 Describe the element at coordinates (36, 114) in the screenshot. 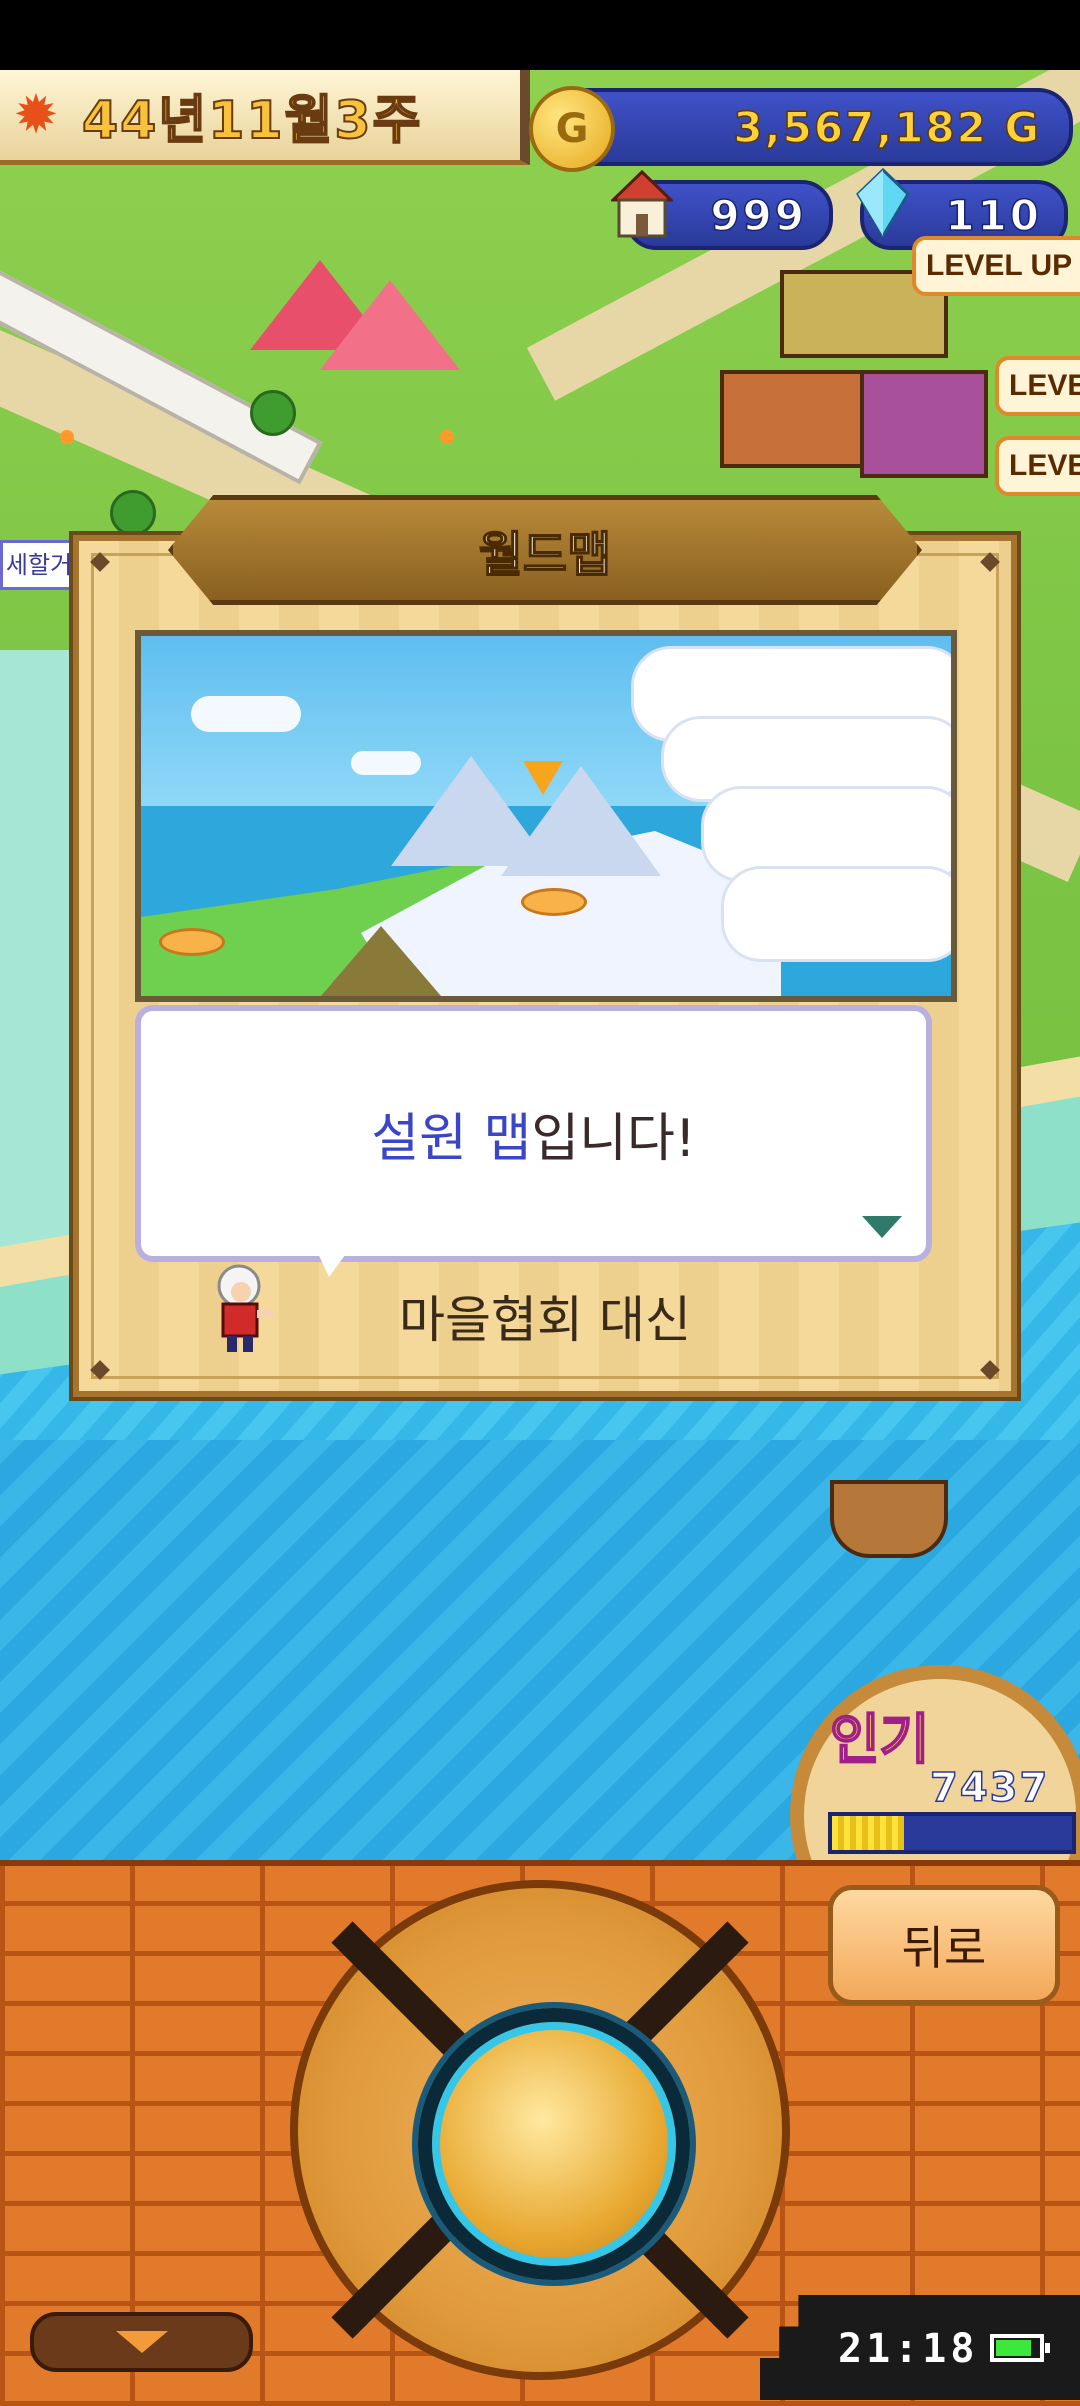

I see `maple-leaf-icon: ✹` at that location.